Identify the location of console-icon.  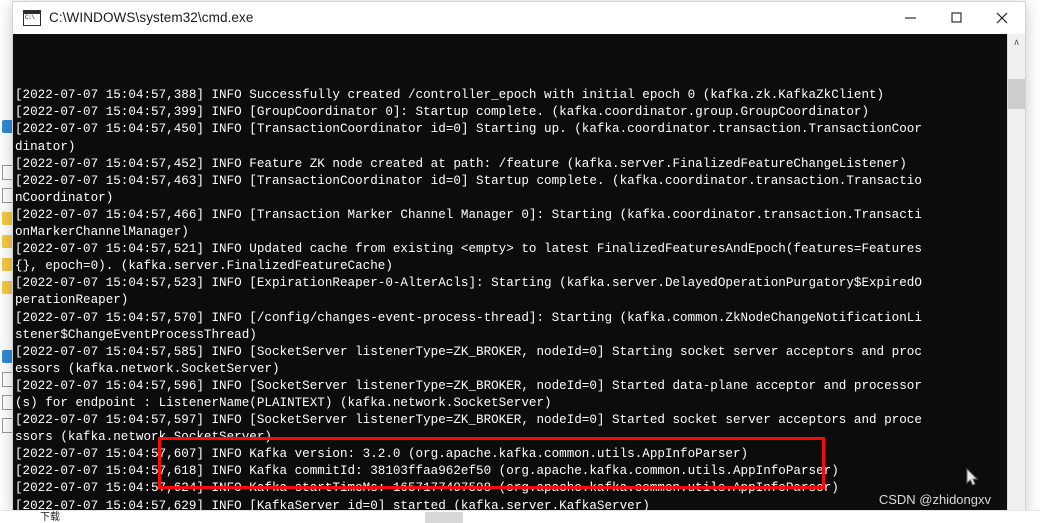
(32, 17).